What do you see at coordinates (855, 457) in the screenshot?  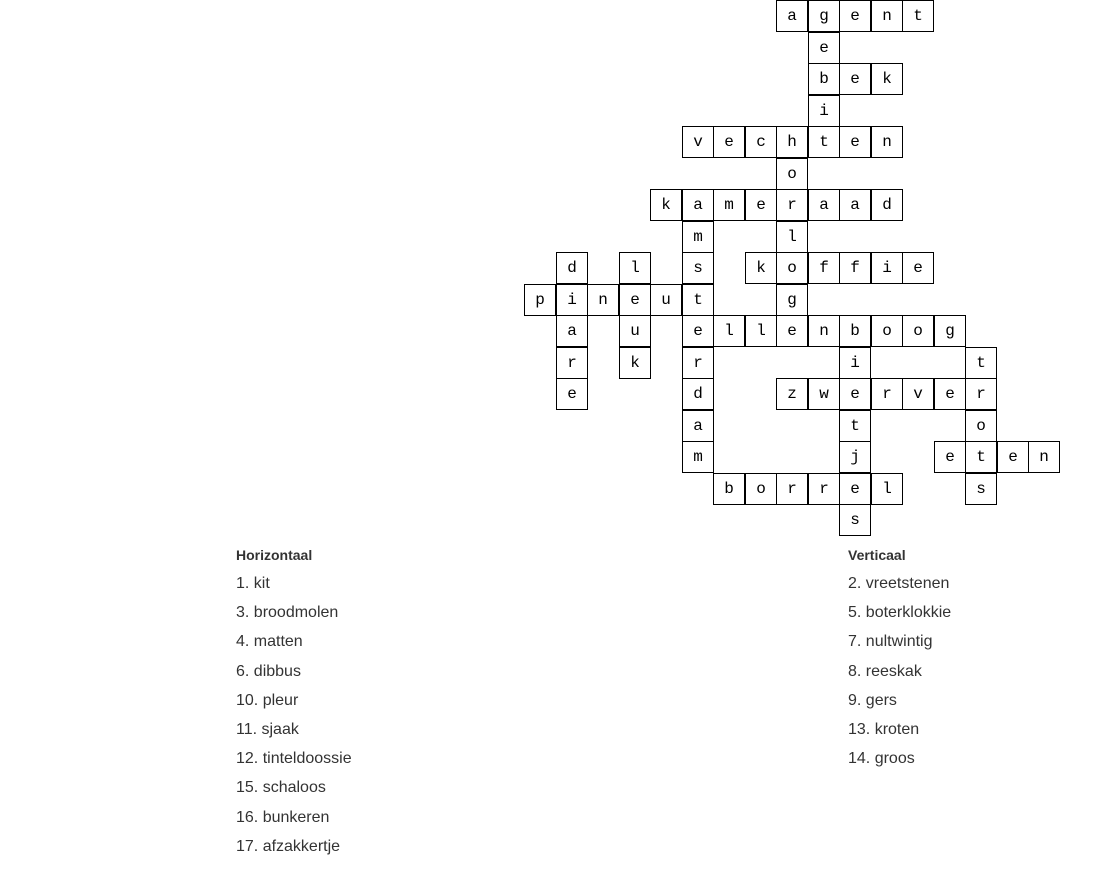 I see `crossword-cell: j` at bounding box center [855, 457].